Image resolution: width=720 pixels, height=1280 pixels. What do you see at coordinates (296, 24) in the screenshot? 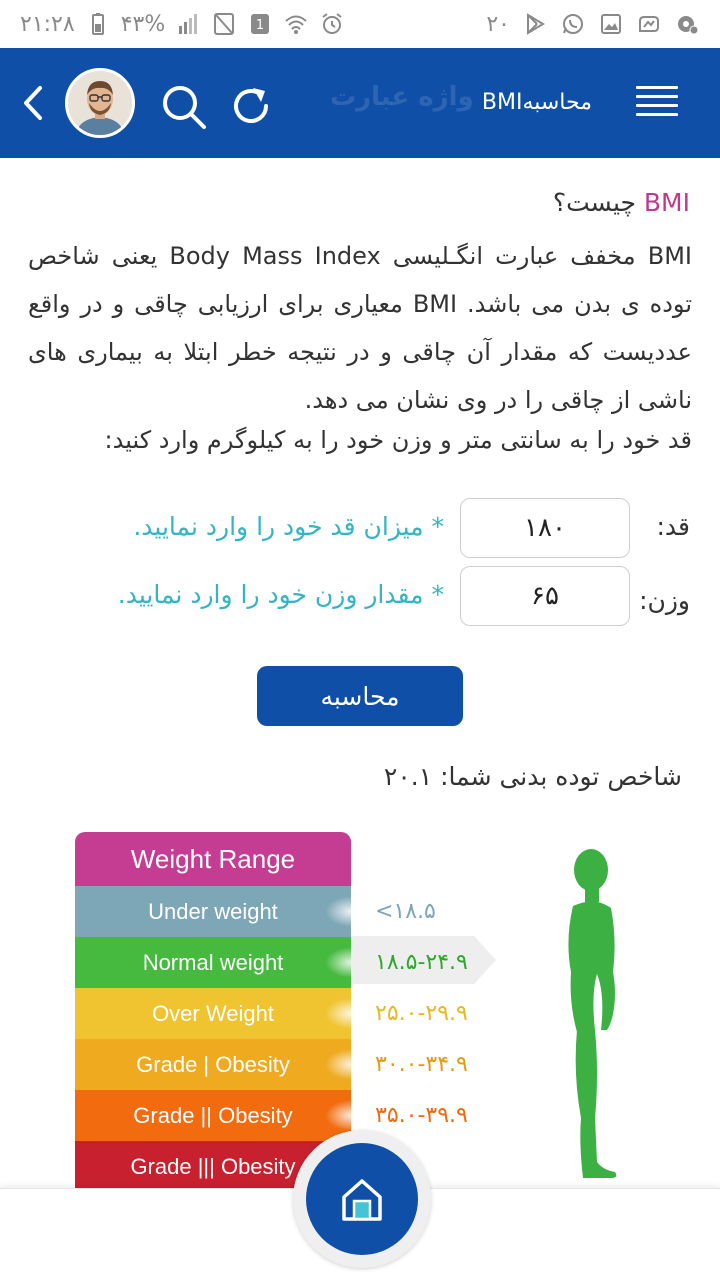
I see `wifi-icon` at bounding box center [296, 24].